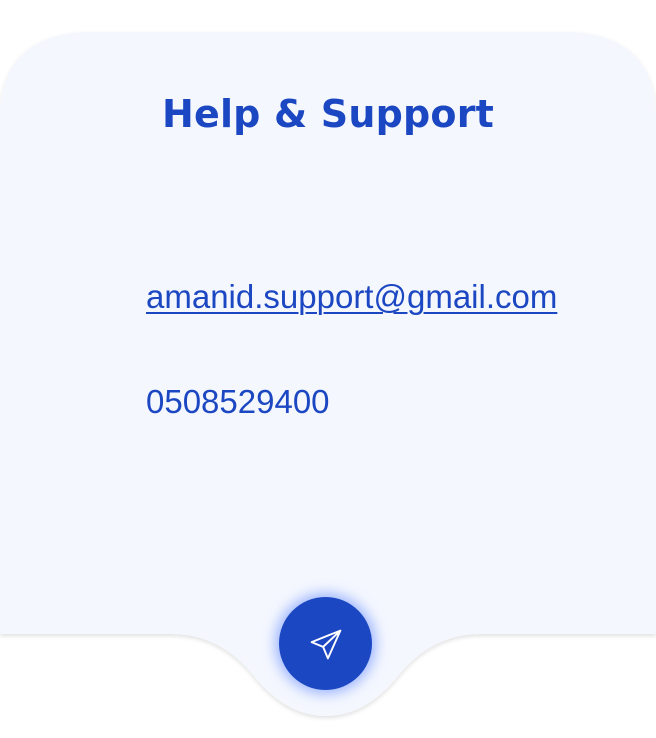  Describe the element at coordinates (328, 114) in the screenshot. I see `page-title: Help & Support` at that location.